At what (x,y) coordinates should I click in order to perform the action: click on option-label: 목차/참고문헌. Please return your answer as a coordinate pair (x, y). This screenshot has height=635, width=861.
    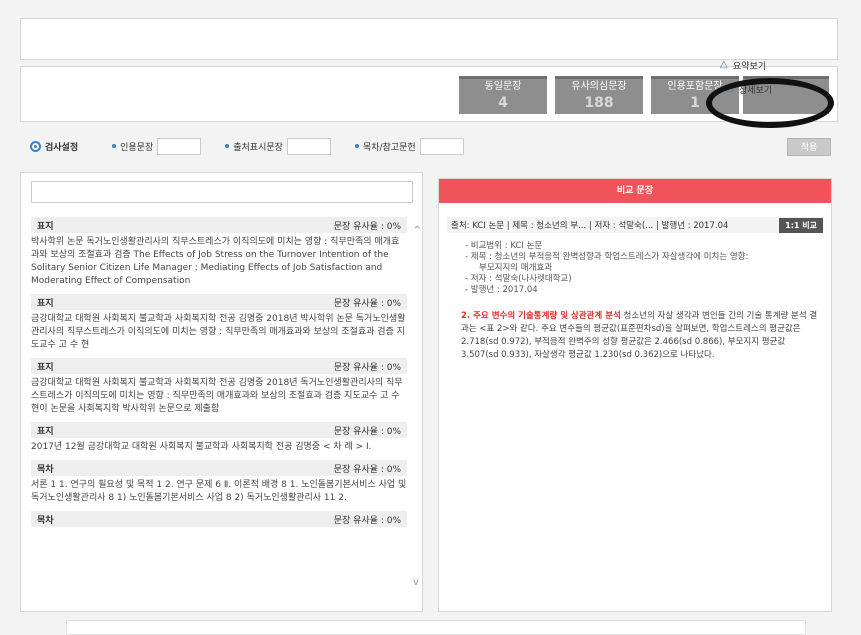
    Looking at the image, I should click on (389, 147).